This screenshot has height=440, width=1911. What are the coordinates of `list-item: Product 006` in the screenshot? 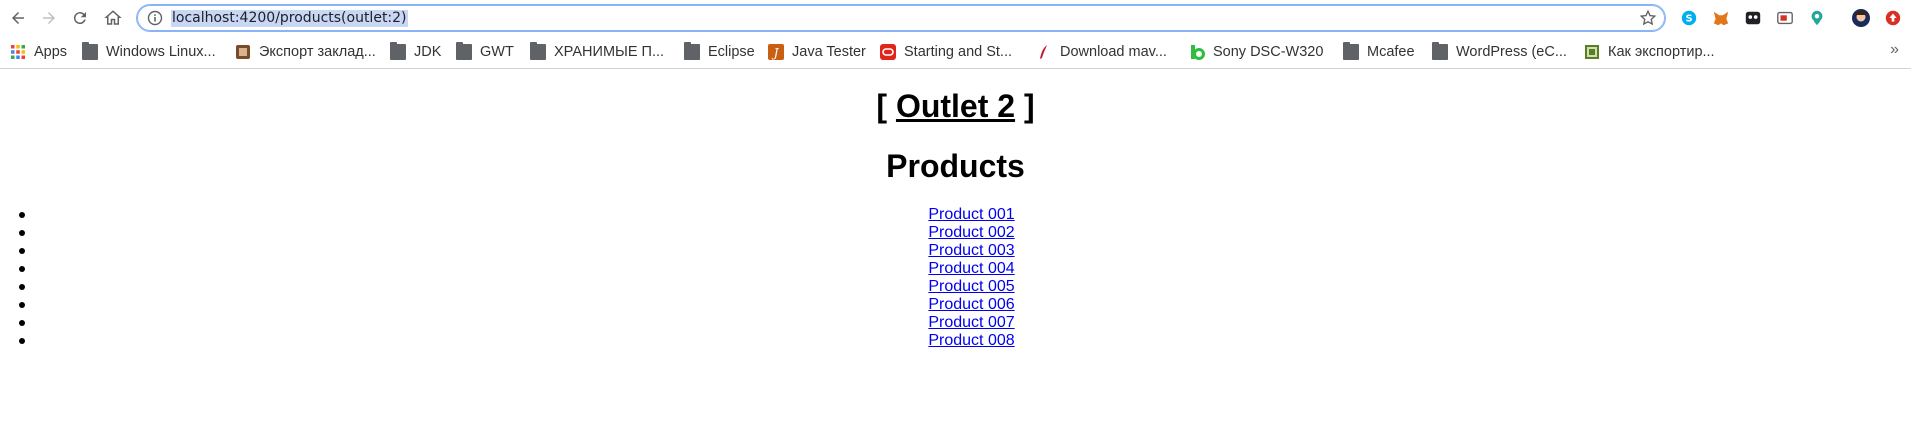 It's located at (955, 305).